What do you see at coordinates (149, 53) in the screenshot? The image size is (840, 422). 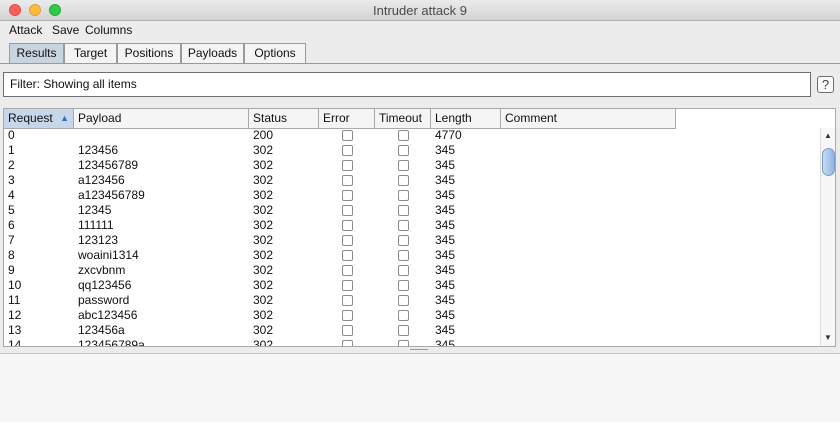 I see `tab-positions: Positions` at bounding box center [149, 53].